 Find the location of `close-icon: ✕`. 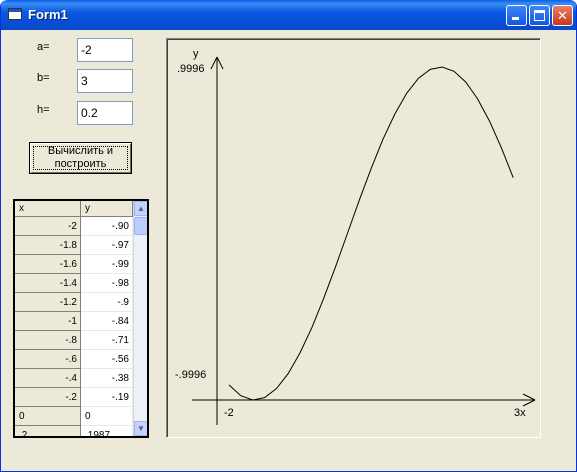

close-icon: ✕ is located at coordinates (562, 15).